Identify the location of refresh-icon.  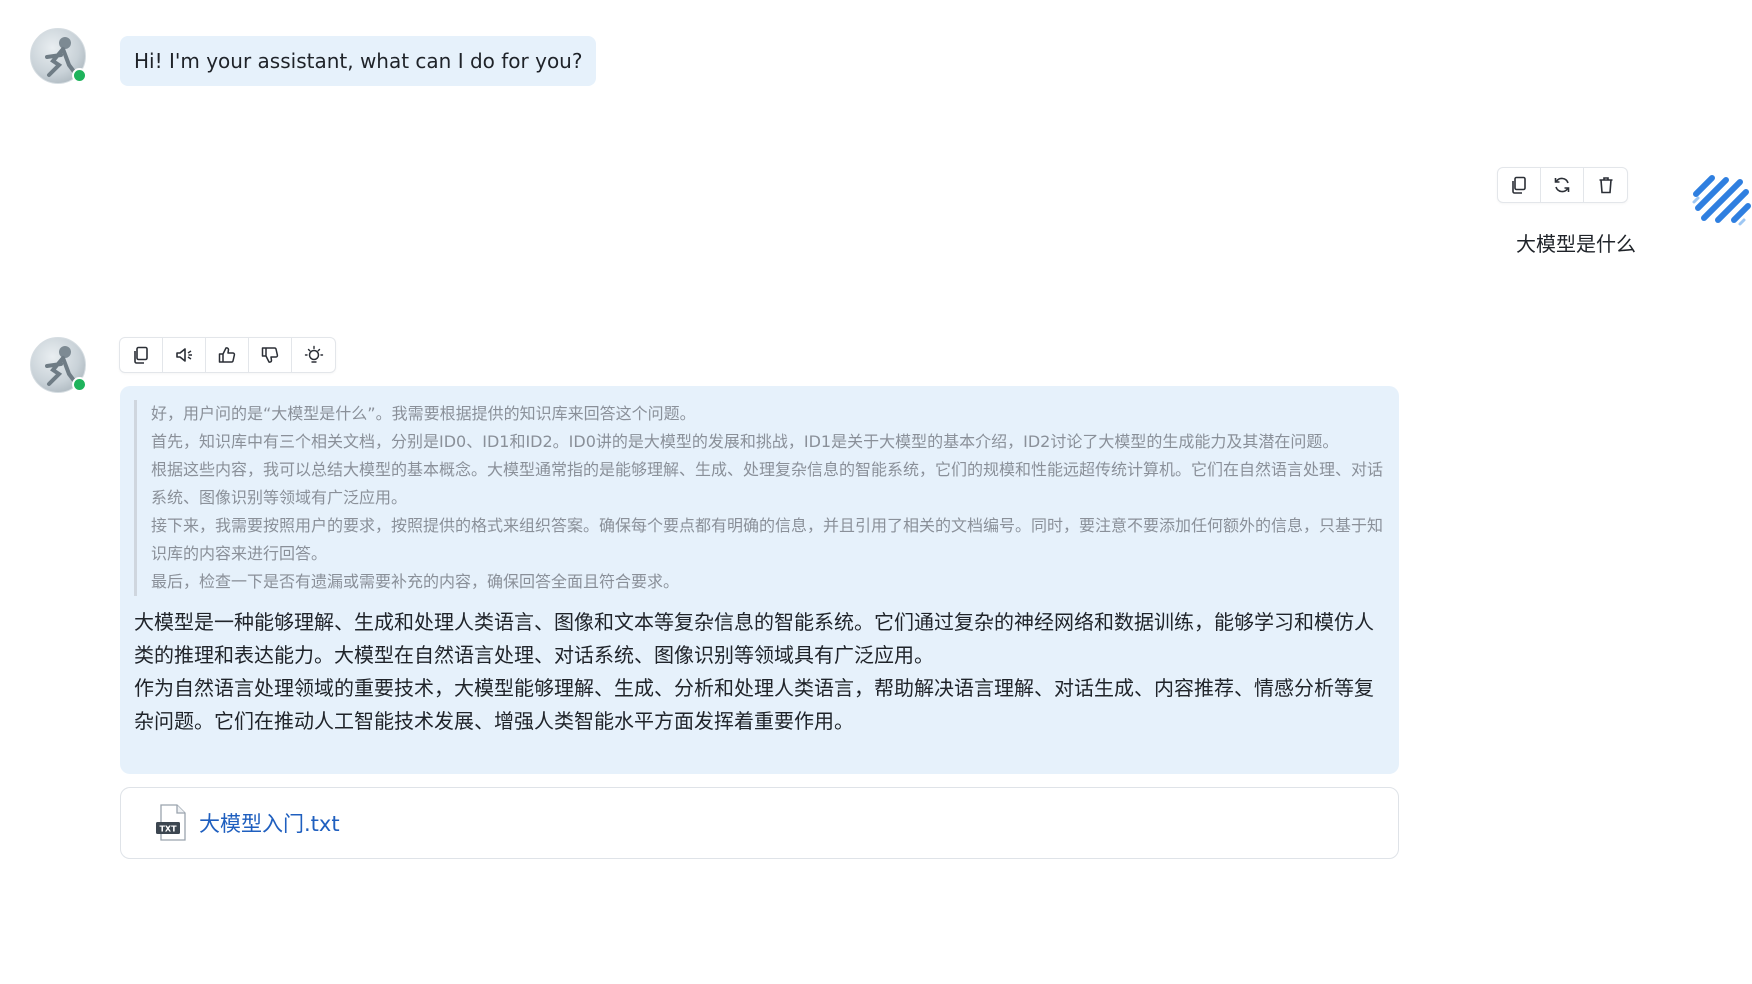
(1562, 185).